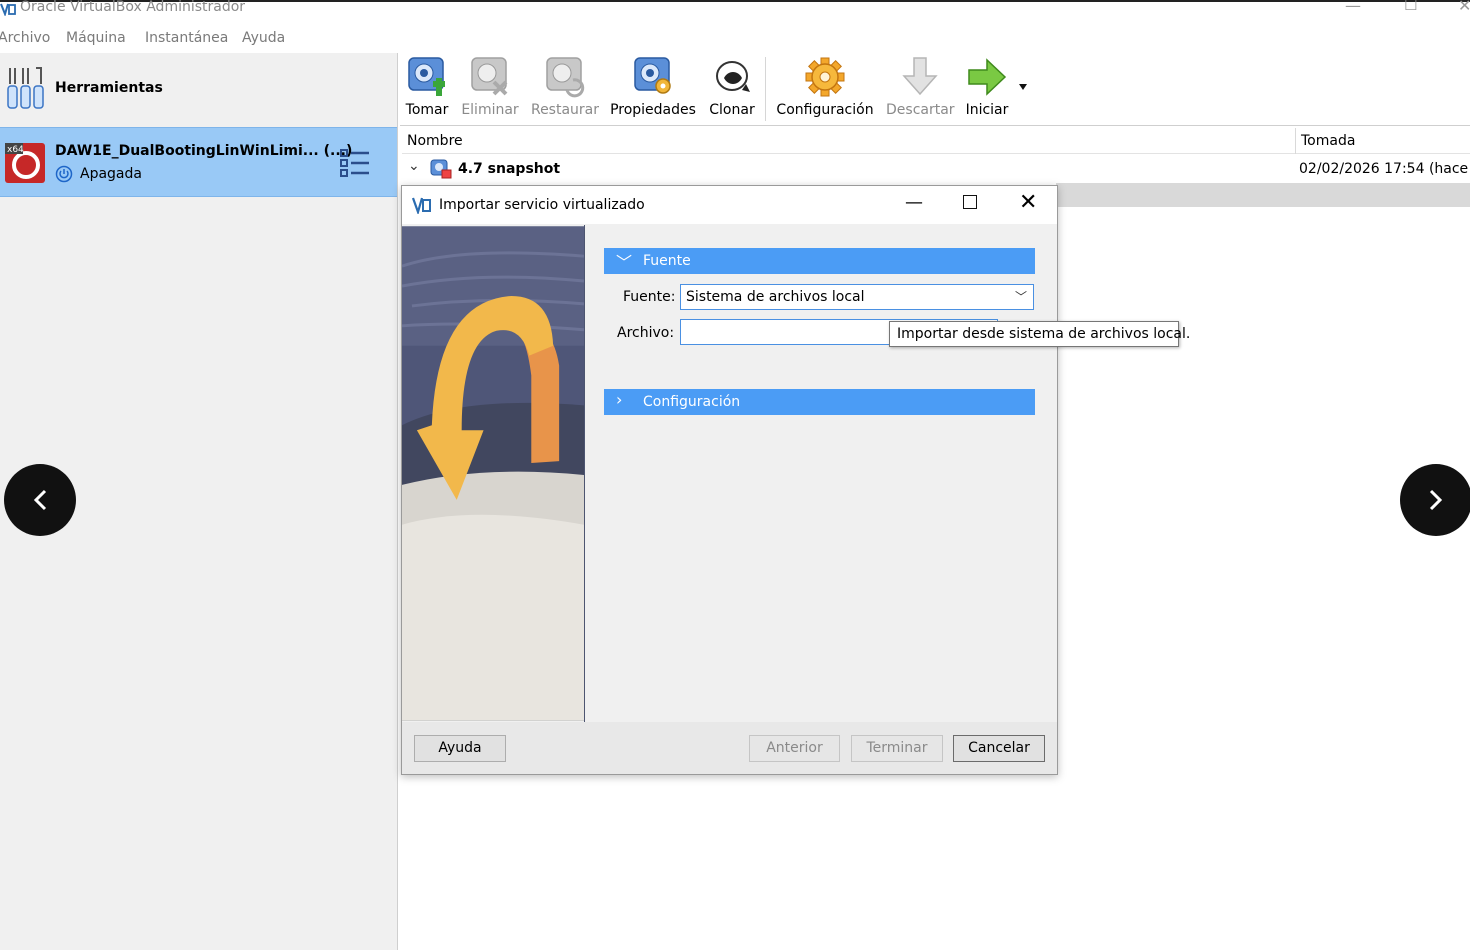 The height and width of the screenshot is (950, 1470). What do you see at coordinates (96, 38) in the screenshot?
I see `menu-maquina: Máquina` at bounding box center [96, 38].